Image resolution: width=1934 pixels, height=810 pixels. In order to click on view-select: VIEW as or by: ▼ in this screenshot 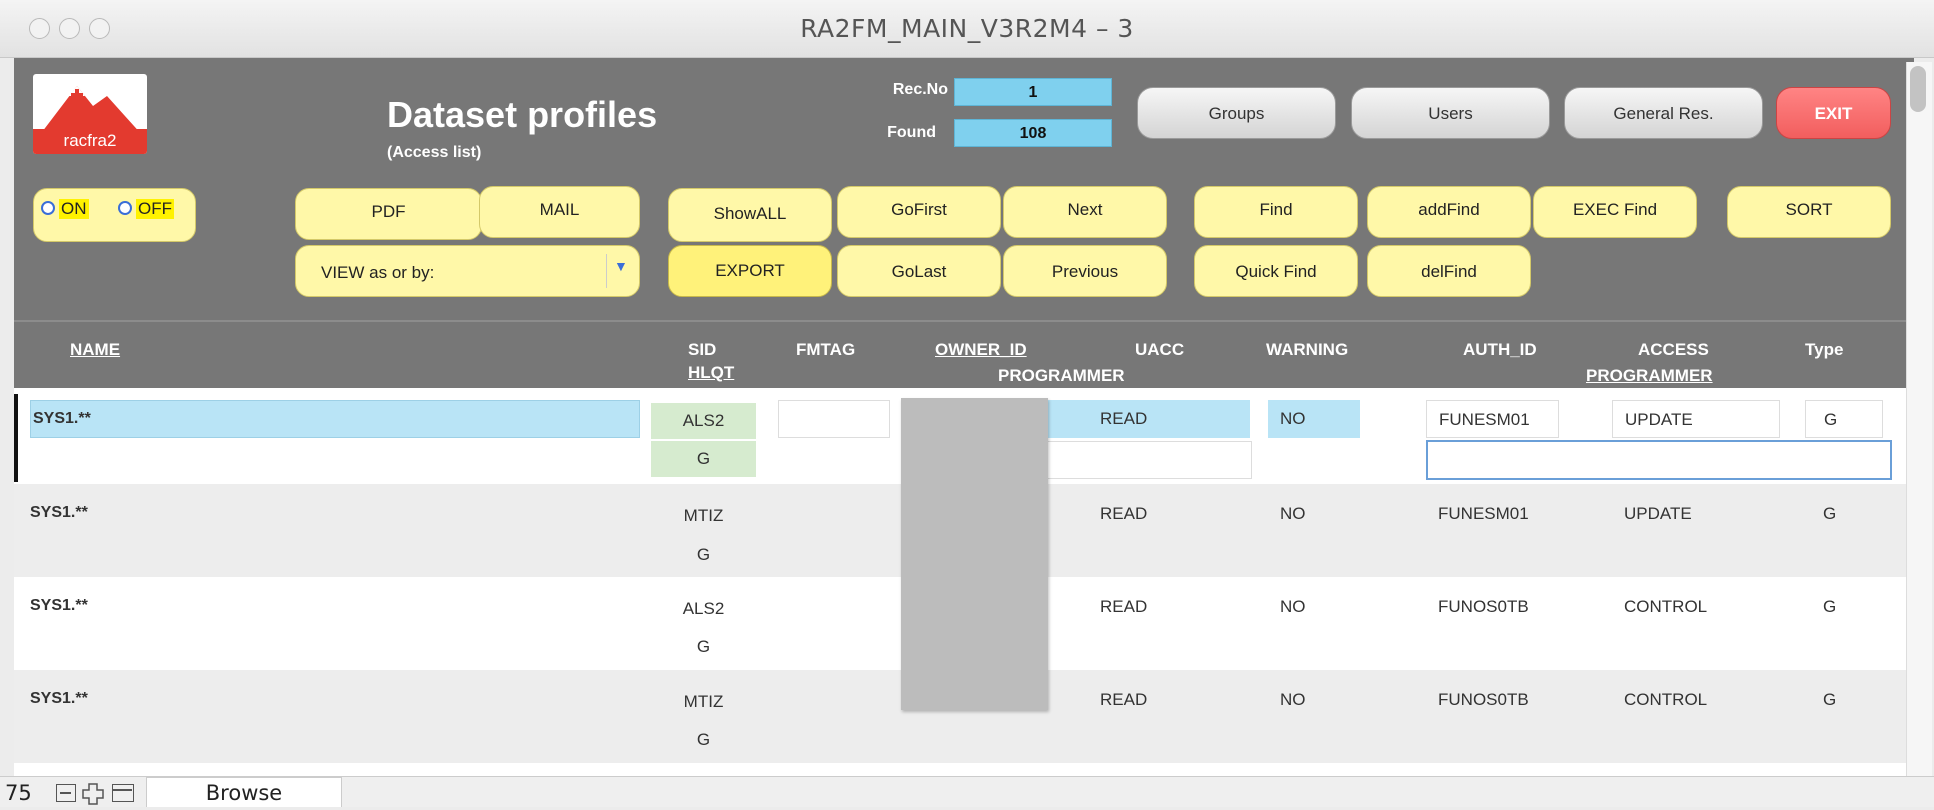, I will do `click(467, 271)`.